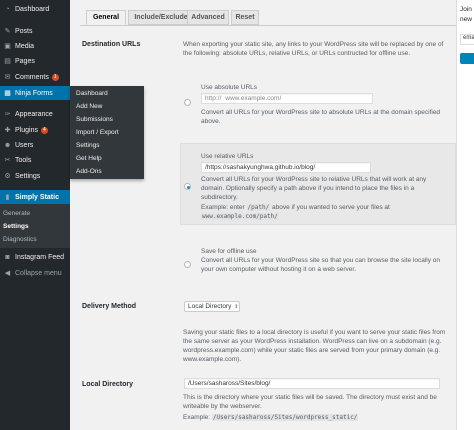  Describe the element at coordinates (106, 17) in the screenshot. I see `tab-general: General` at that location.